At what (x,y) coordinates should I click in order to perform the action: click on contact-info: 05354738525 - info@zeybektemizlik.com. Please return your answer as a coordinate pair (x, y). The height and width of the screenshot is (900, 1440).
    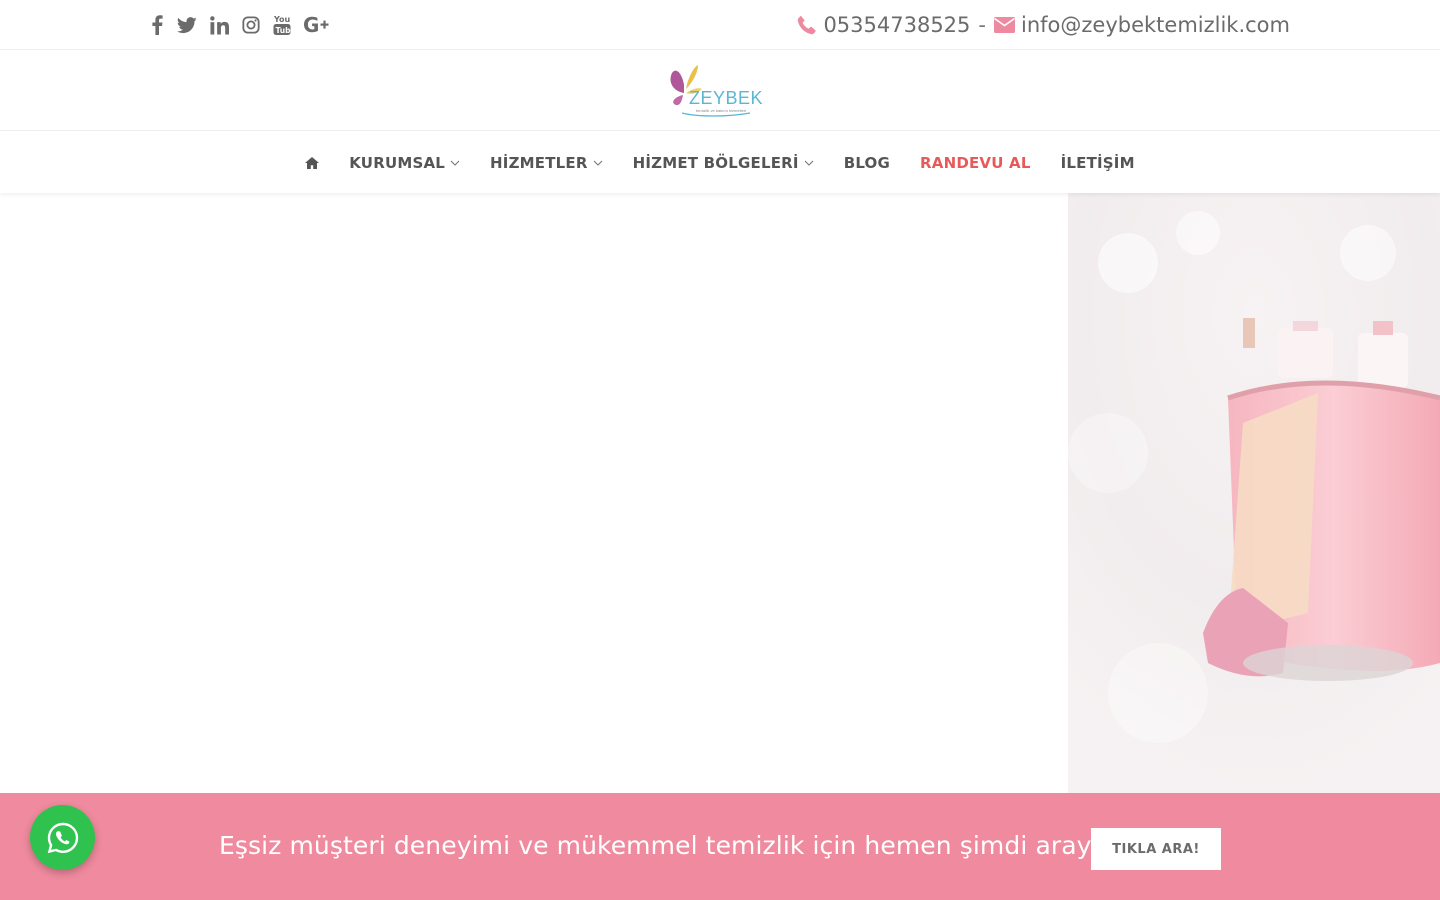
    Looking at the image, I should click on (1043, 25).